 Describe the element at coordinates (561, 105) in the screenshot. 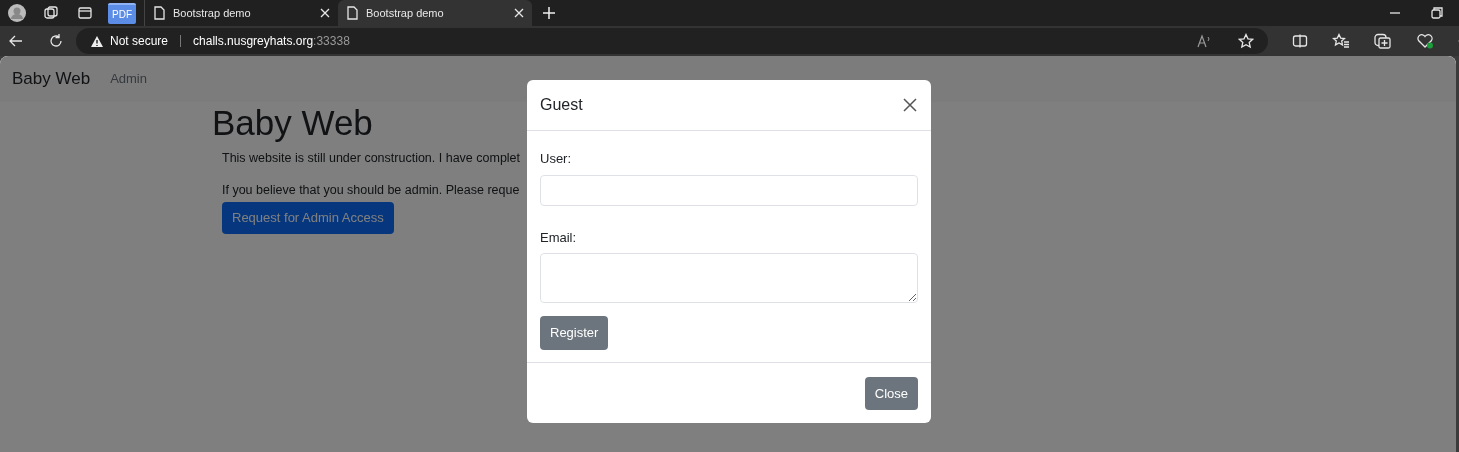

I see `modal-title: Guest` at that location.